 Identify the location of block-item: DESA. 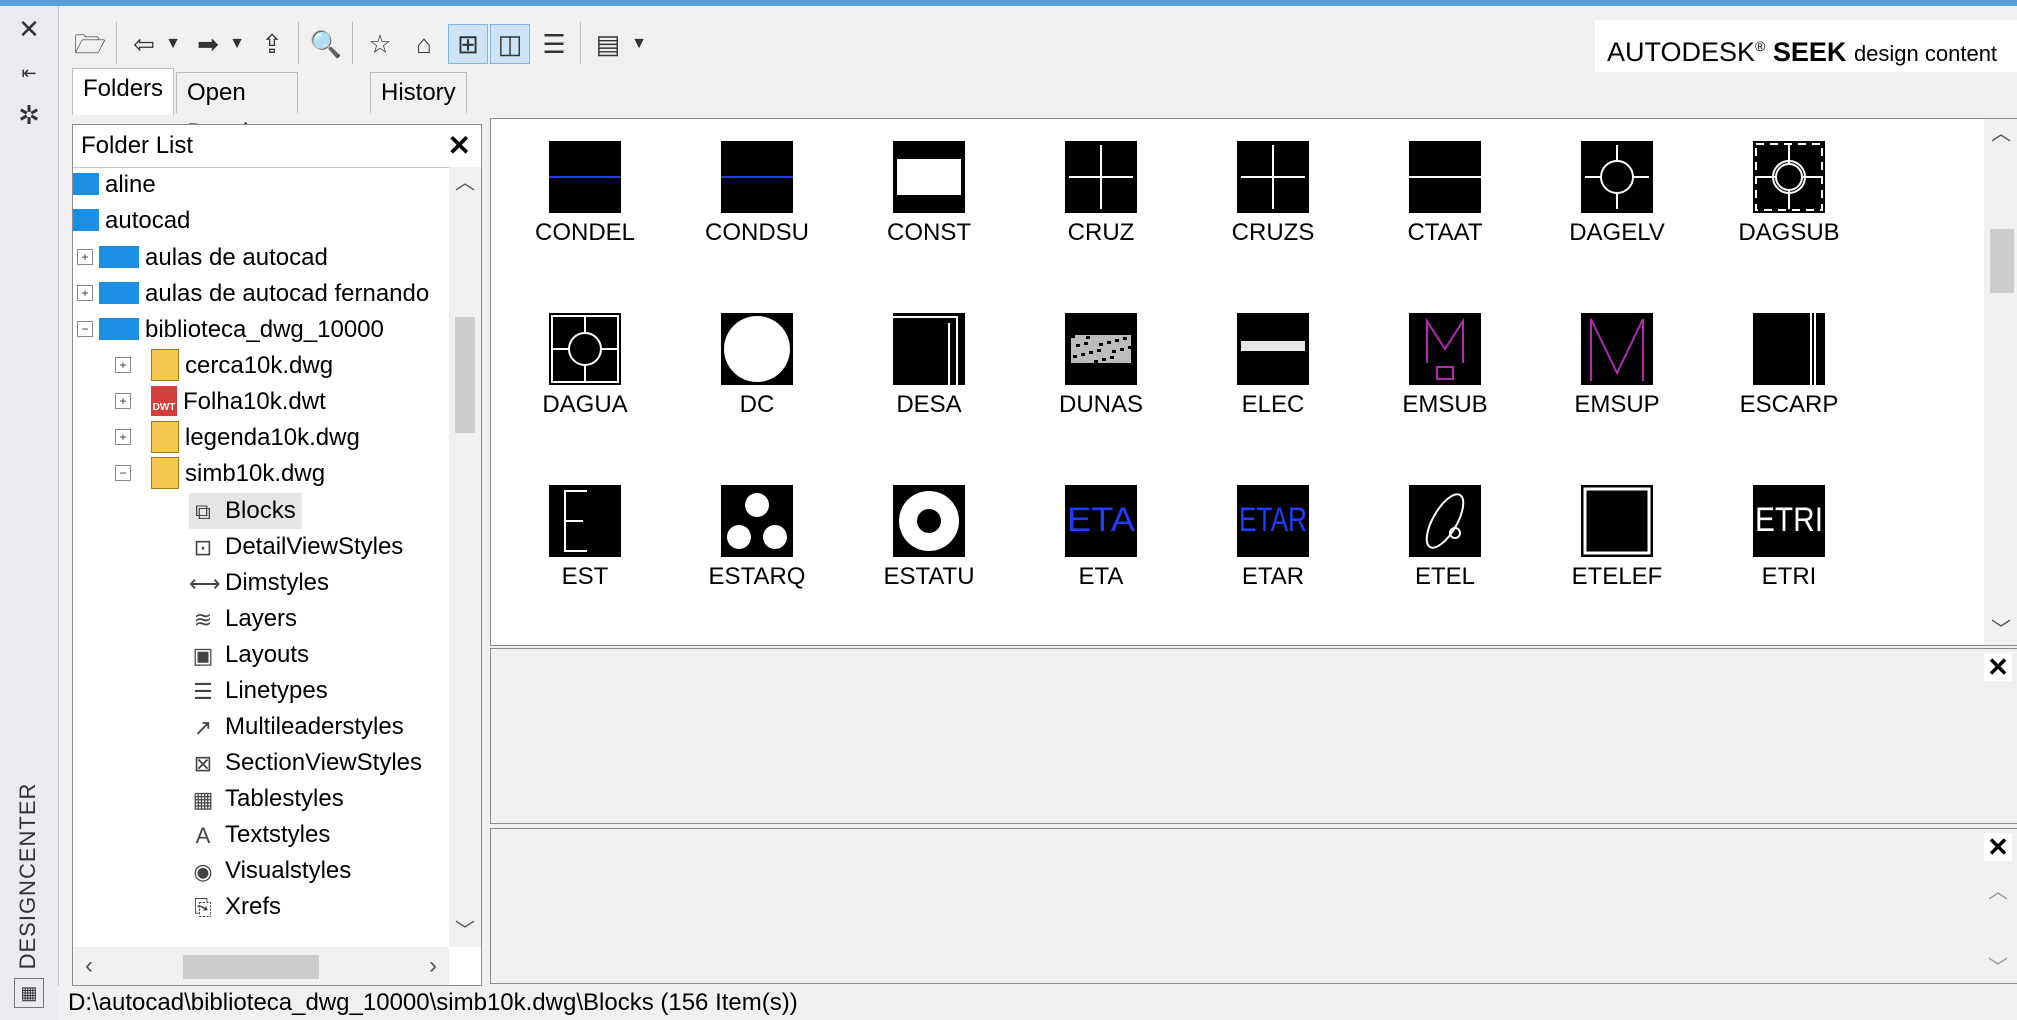
(929, 361).